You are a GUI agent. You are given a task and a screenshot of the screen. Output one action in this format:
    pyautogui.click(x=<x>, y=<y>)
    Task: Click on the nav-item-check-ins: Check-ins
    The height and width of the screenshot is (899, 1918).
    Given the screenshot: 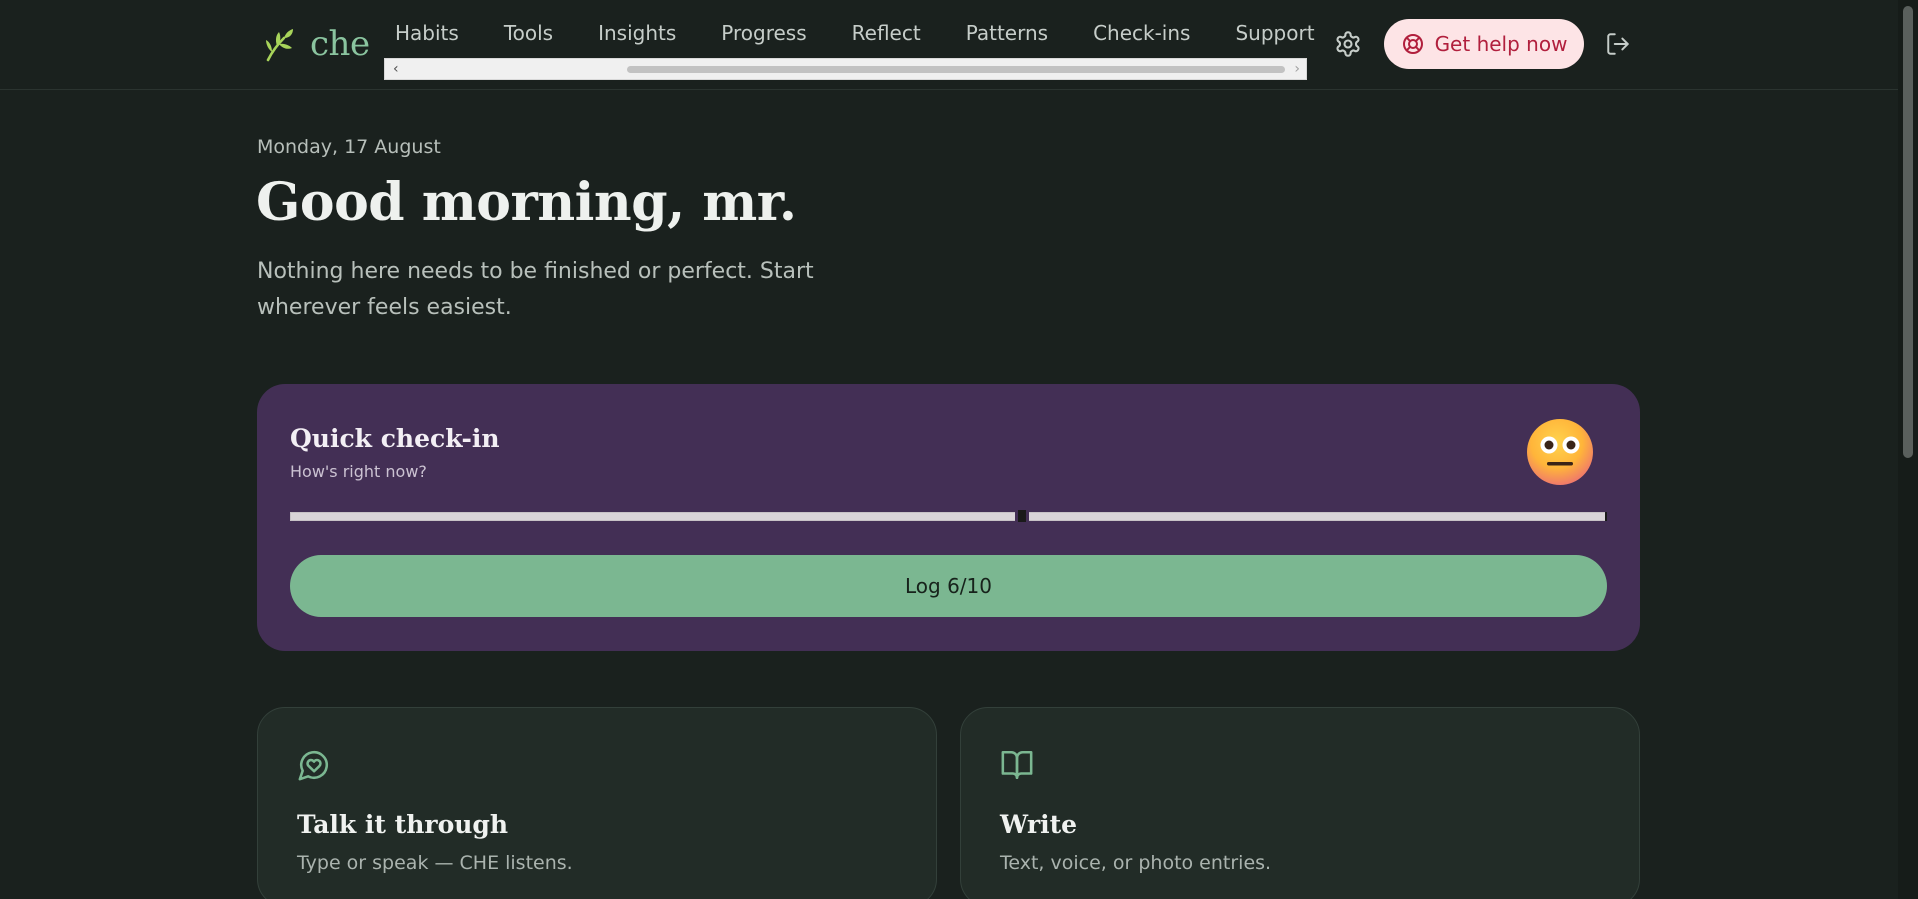 What is the action you would take?
    pyautogui.click(x=1141, y=33)
    